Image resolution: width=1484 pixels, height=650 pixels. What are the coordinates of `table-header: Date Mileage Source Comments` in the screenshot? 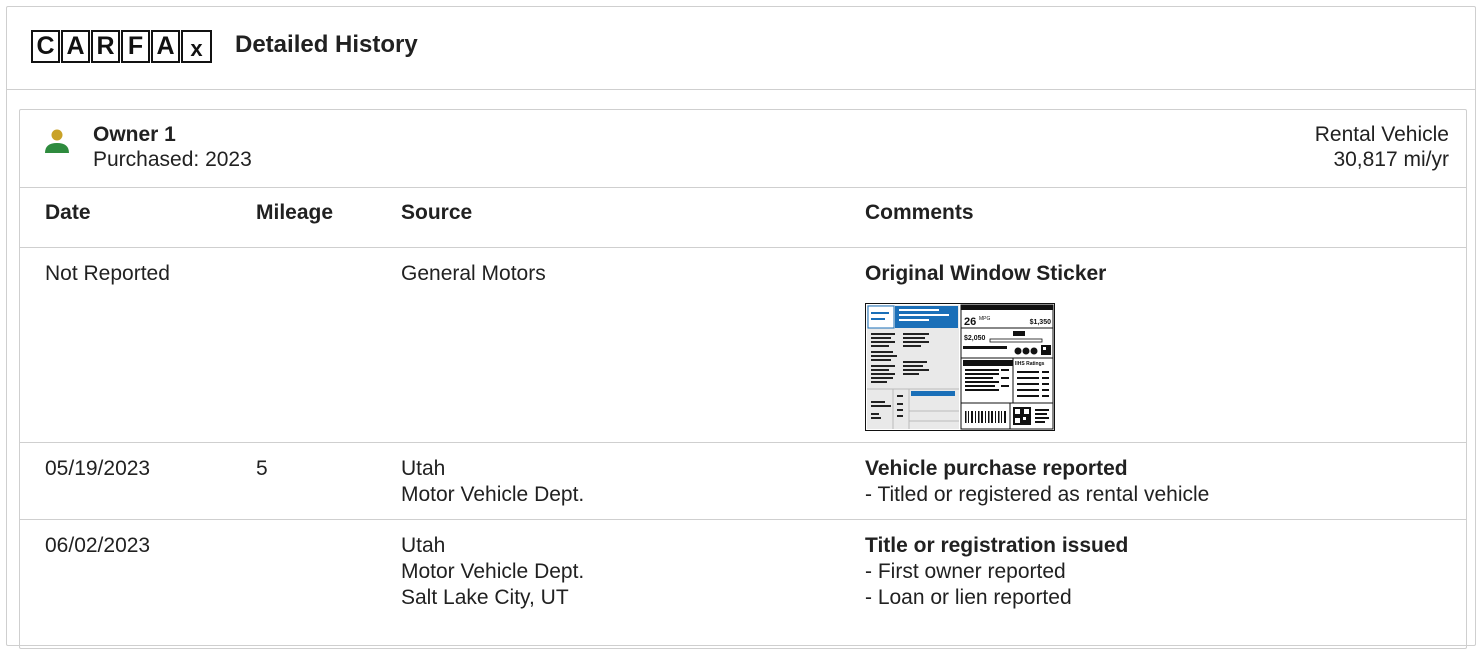 It's located at (743, 217).